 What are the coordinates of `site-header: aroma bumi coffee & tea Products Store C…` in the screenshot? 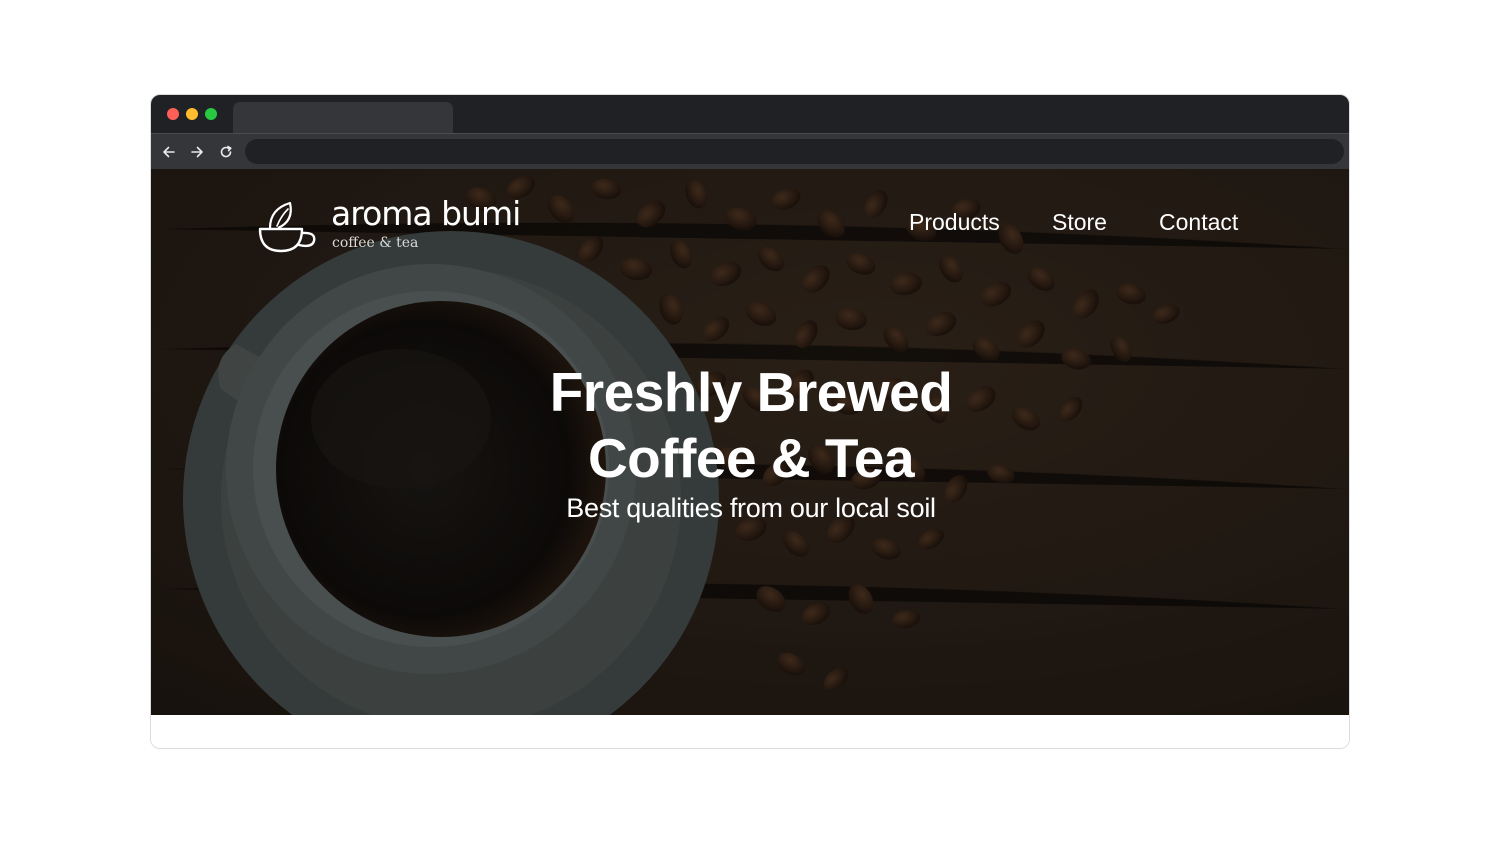 It's located at (750, 224).